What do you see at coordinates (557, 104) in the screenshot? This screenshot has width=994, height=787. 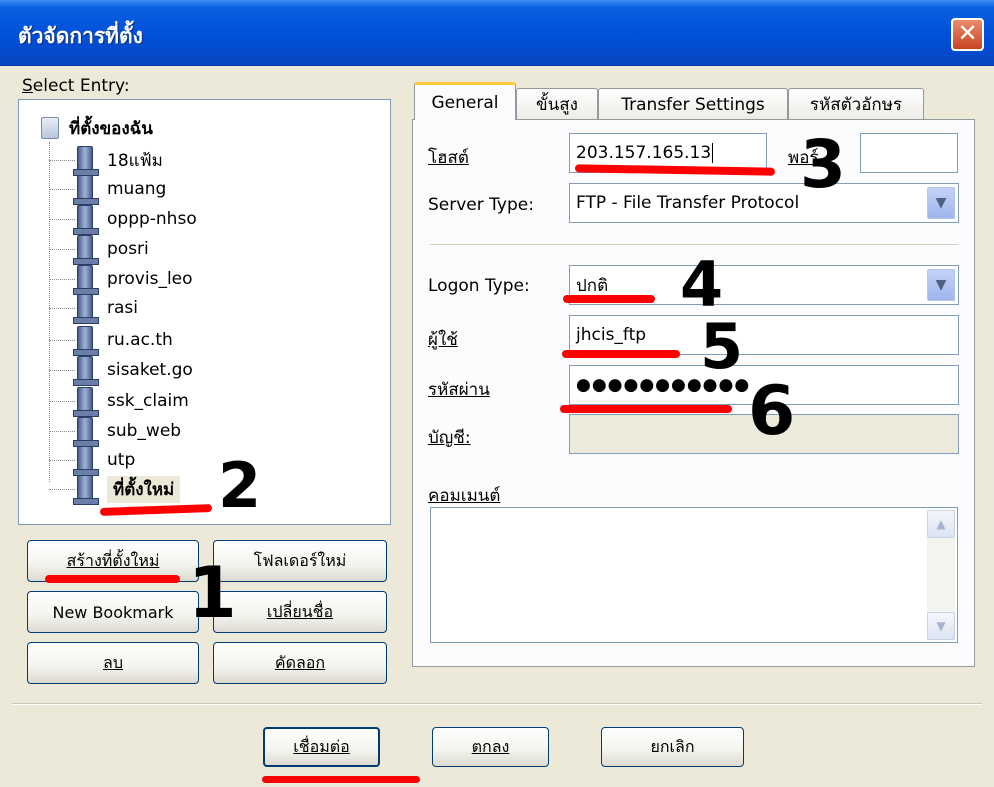 I see `tab-advanced: ขั้นสูง` at bounding box center [557, 104].